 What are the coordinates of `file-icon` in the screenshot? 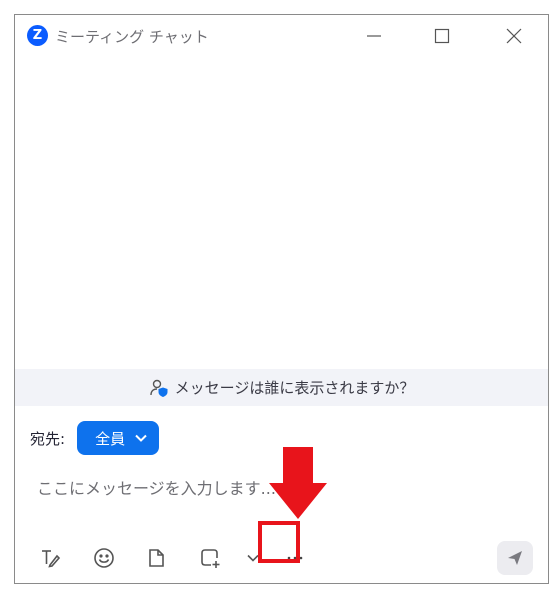 It's located at (156, 558).